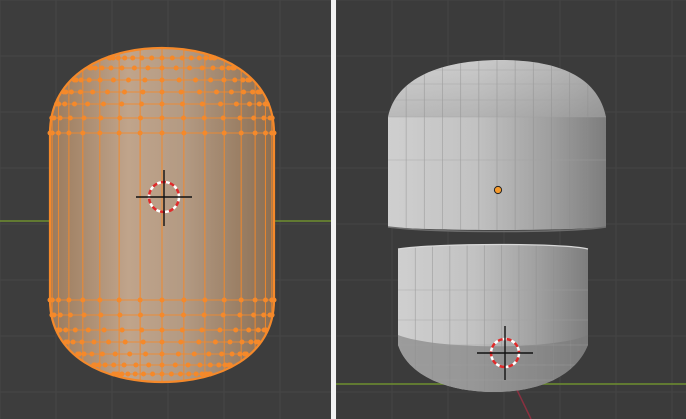 The image size is (686, 419). I want to click on capsule-top-half, so click(497, 144).